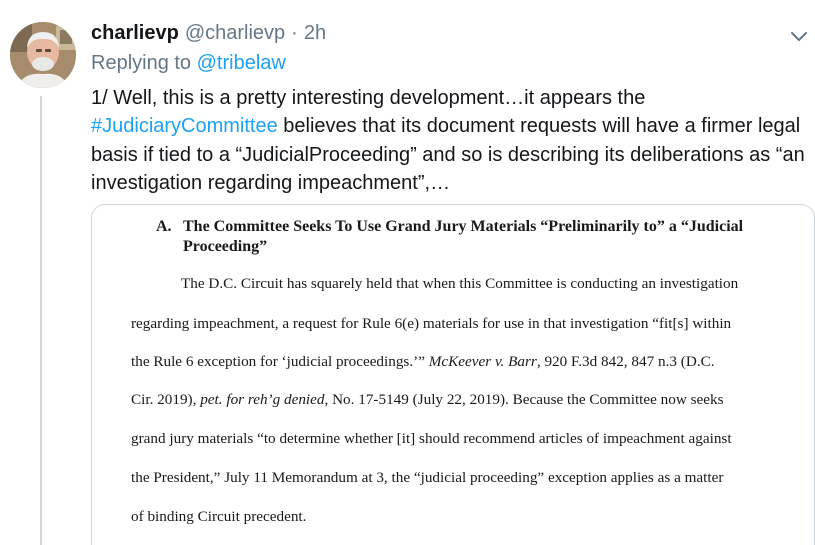 The height and width of the screenshot is (545, 815). I want to click on display-name: charlievp, so click(135, 33).